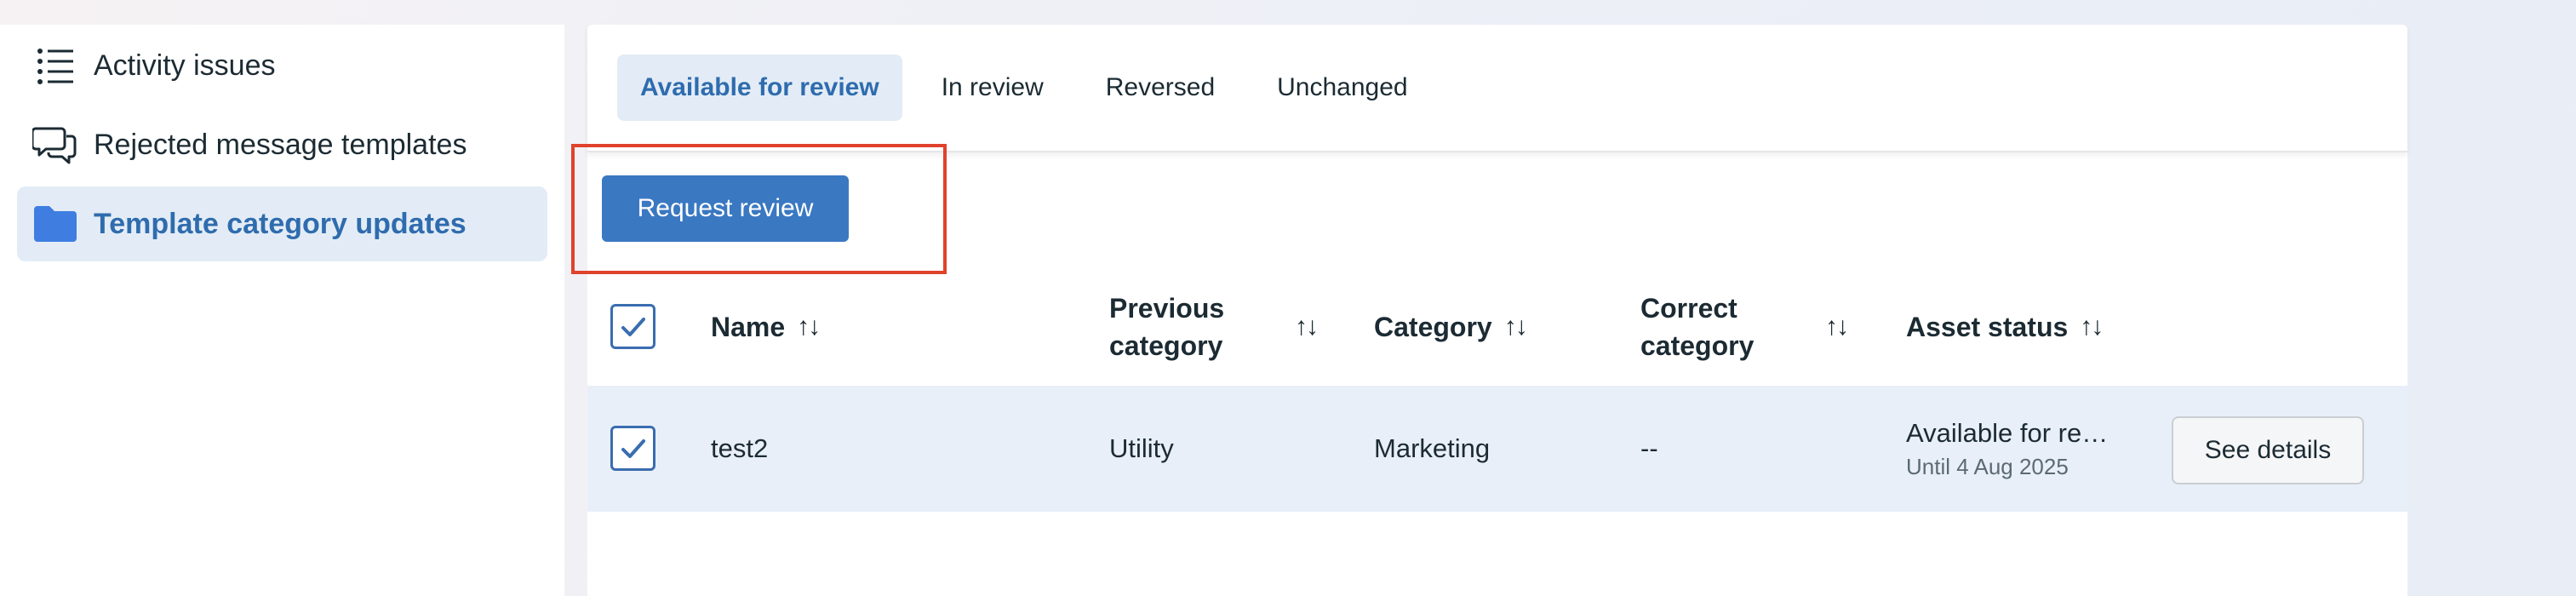  Describe the element at coordinates (185, 65) in the screenshot. I see `sidebar-item-label: Activity issues` at that location.